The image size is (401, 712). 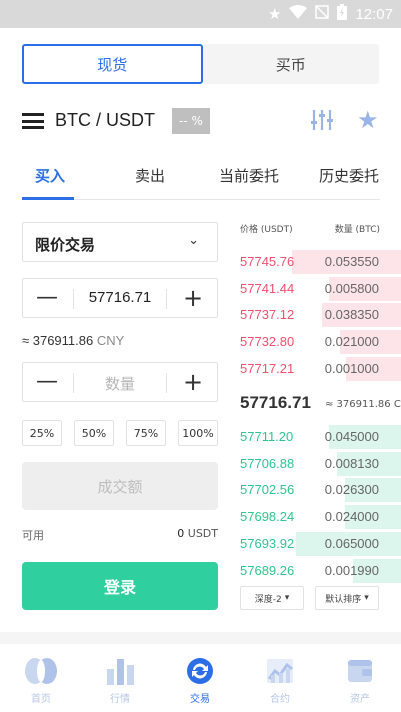 I want to click on bid-price: 57711.20, so click(x=267, y=436).